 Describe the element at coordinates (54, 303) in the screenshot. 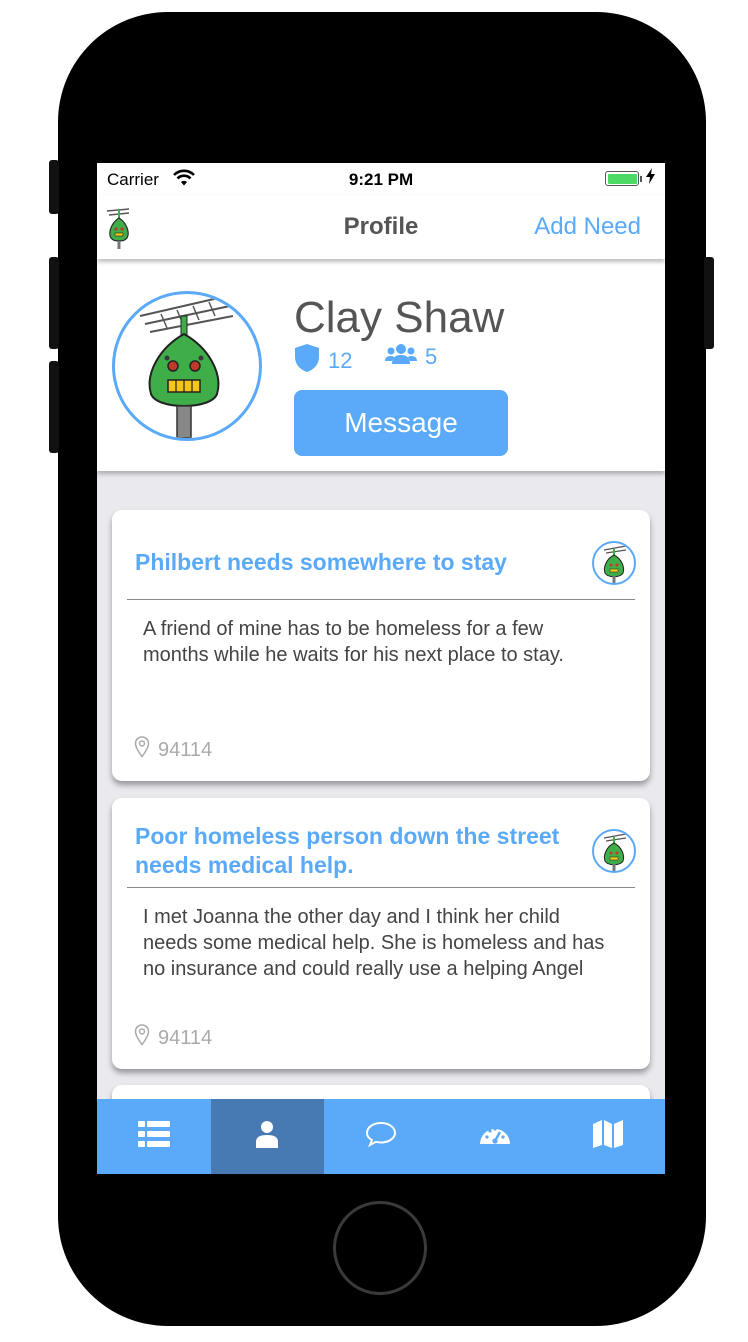

I see `volume-up-button` at that location.